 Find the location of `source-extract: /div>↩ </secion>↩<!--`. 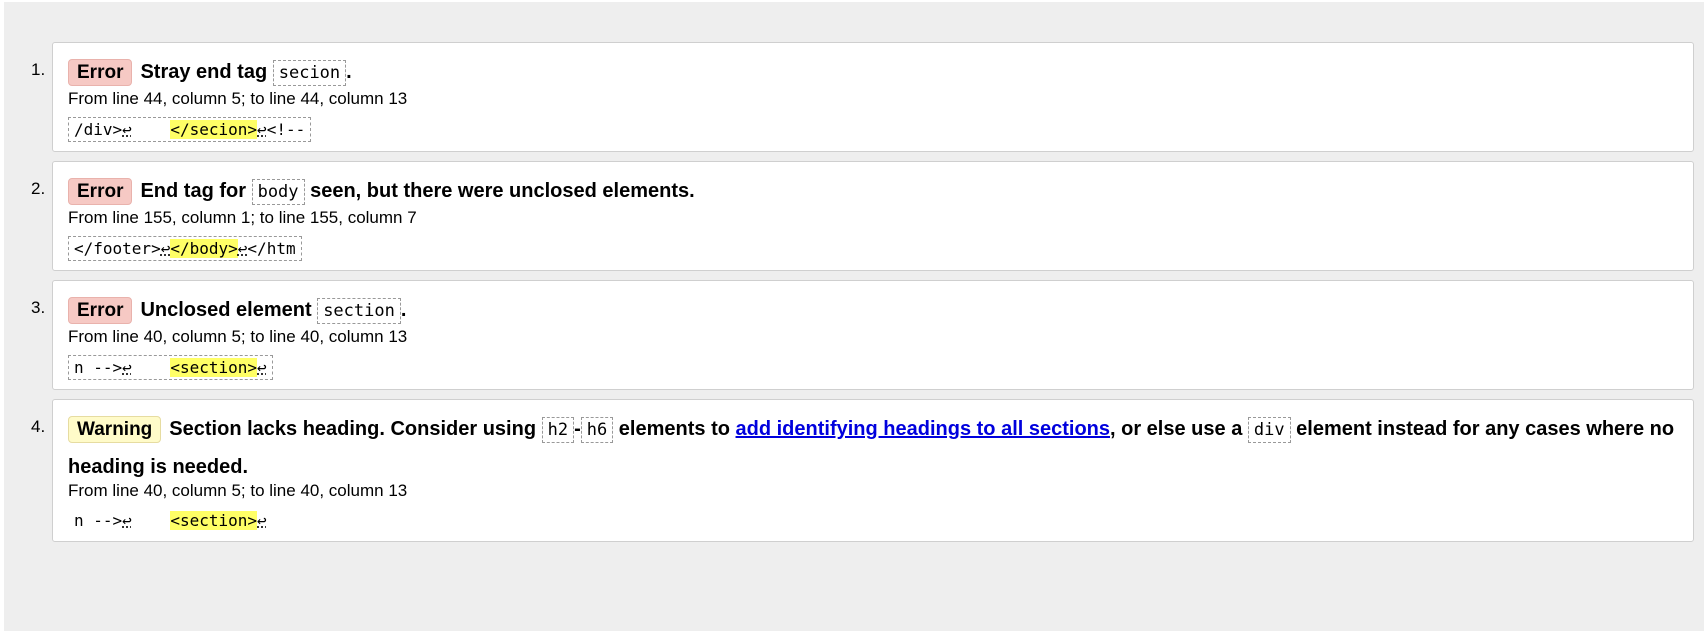

source-extract: /div>↩ </secion>↩<!-- is located at coordinates (190, 129).